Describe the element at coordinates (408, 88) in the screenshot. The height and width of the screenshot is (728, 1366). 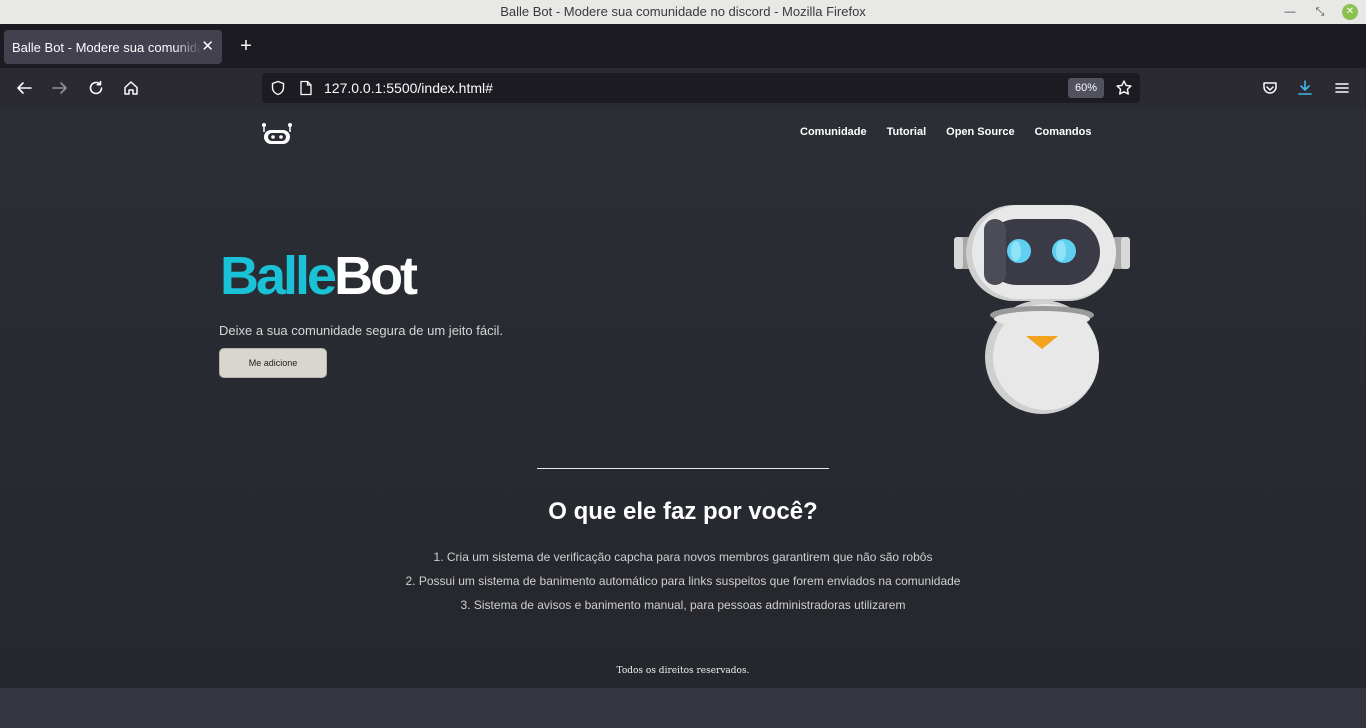
I see `url-text: 127.0.0.1:5500/index.html#` at that location.